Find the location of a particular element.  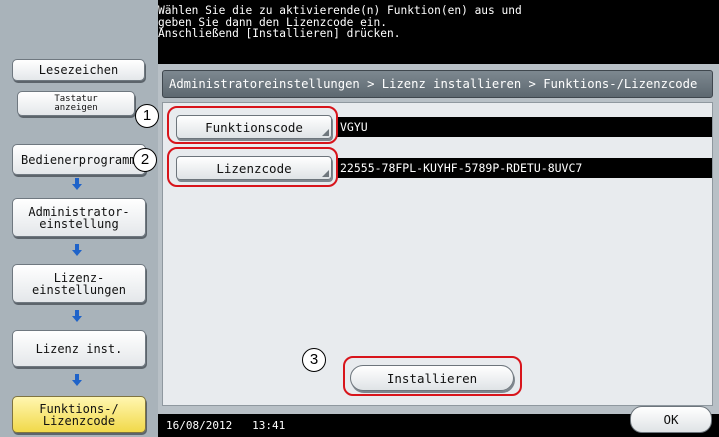

callout-2: 2 is located at coordinates (145, 160).